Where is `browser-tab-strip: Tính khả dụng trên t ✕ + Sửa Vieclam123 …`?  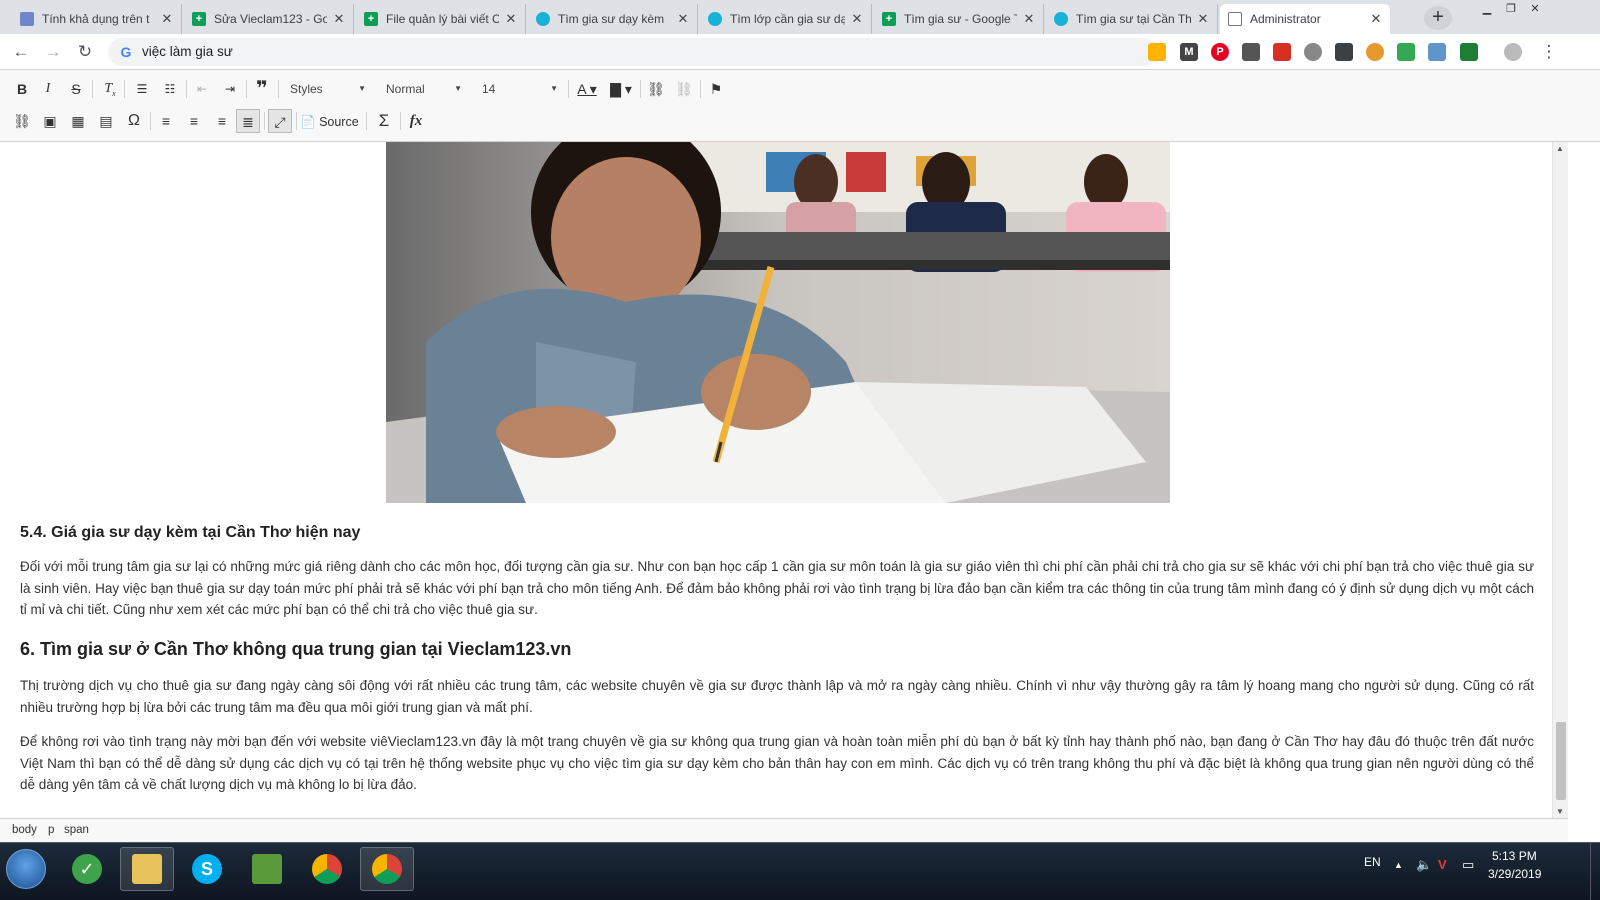 browser-tab-strip: Tính khả dụng trên t ✕ + Sửa Vieclam123 … is located at coordinates (800, 17).